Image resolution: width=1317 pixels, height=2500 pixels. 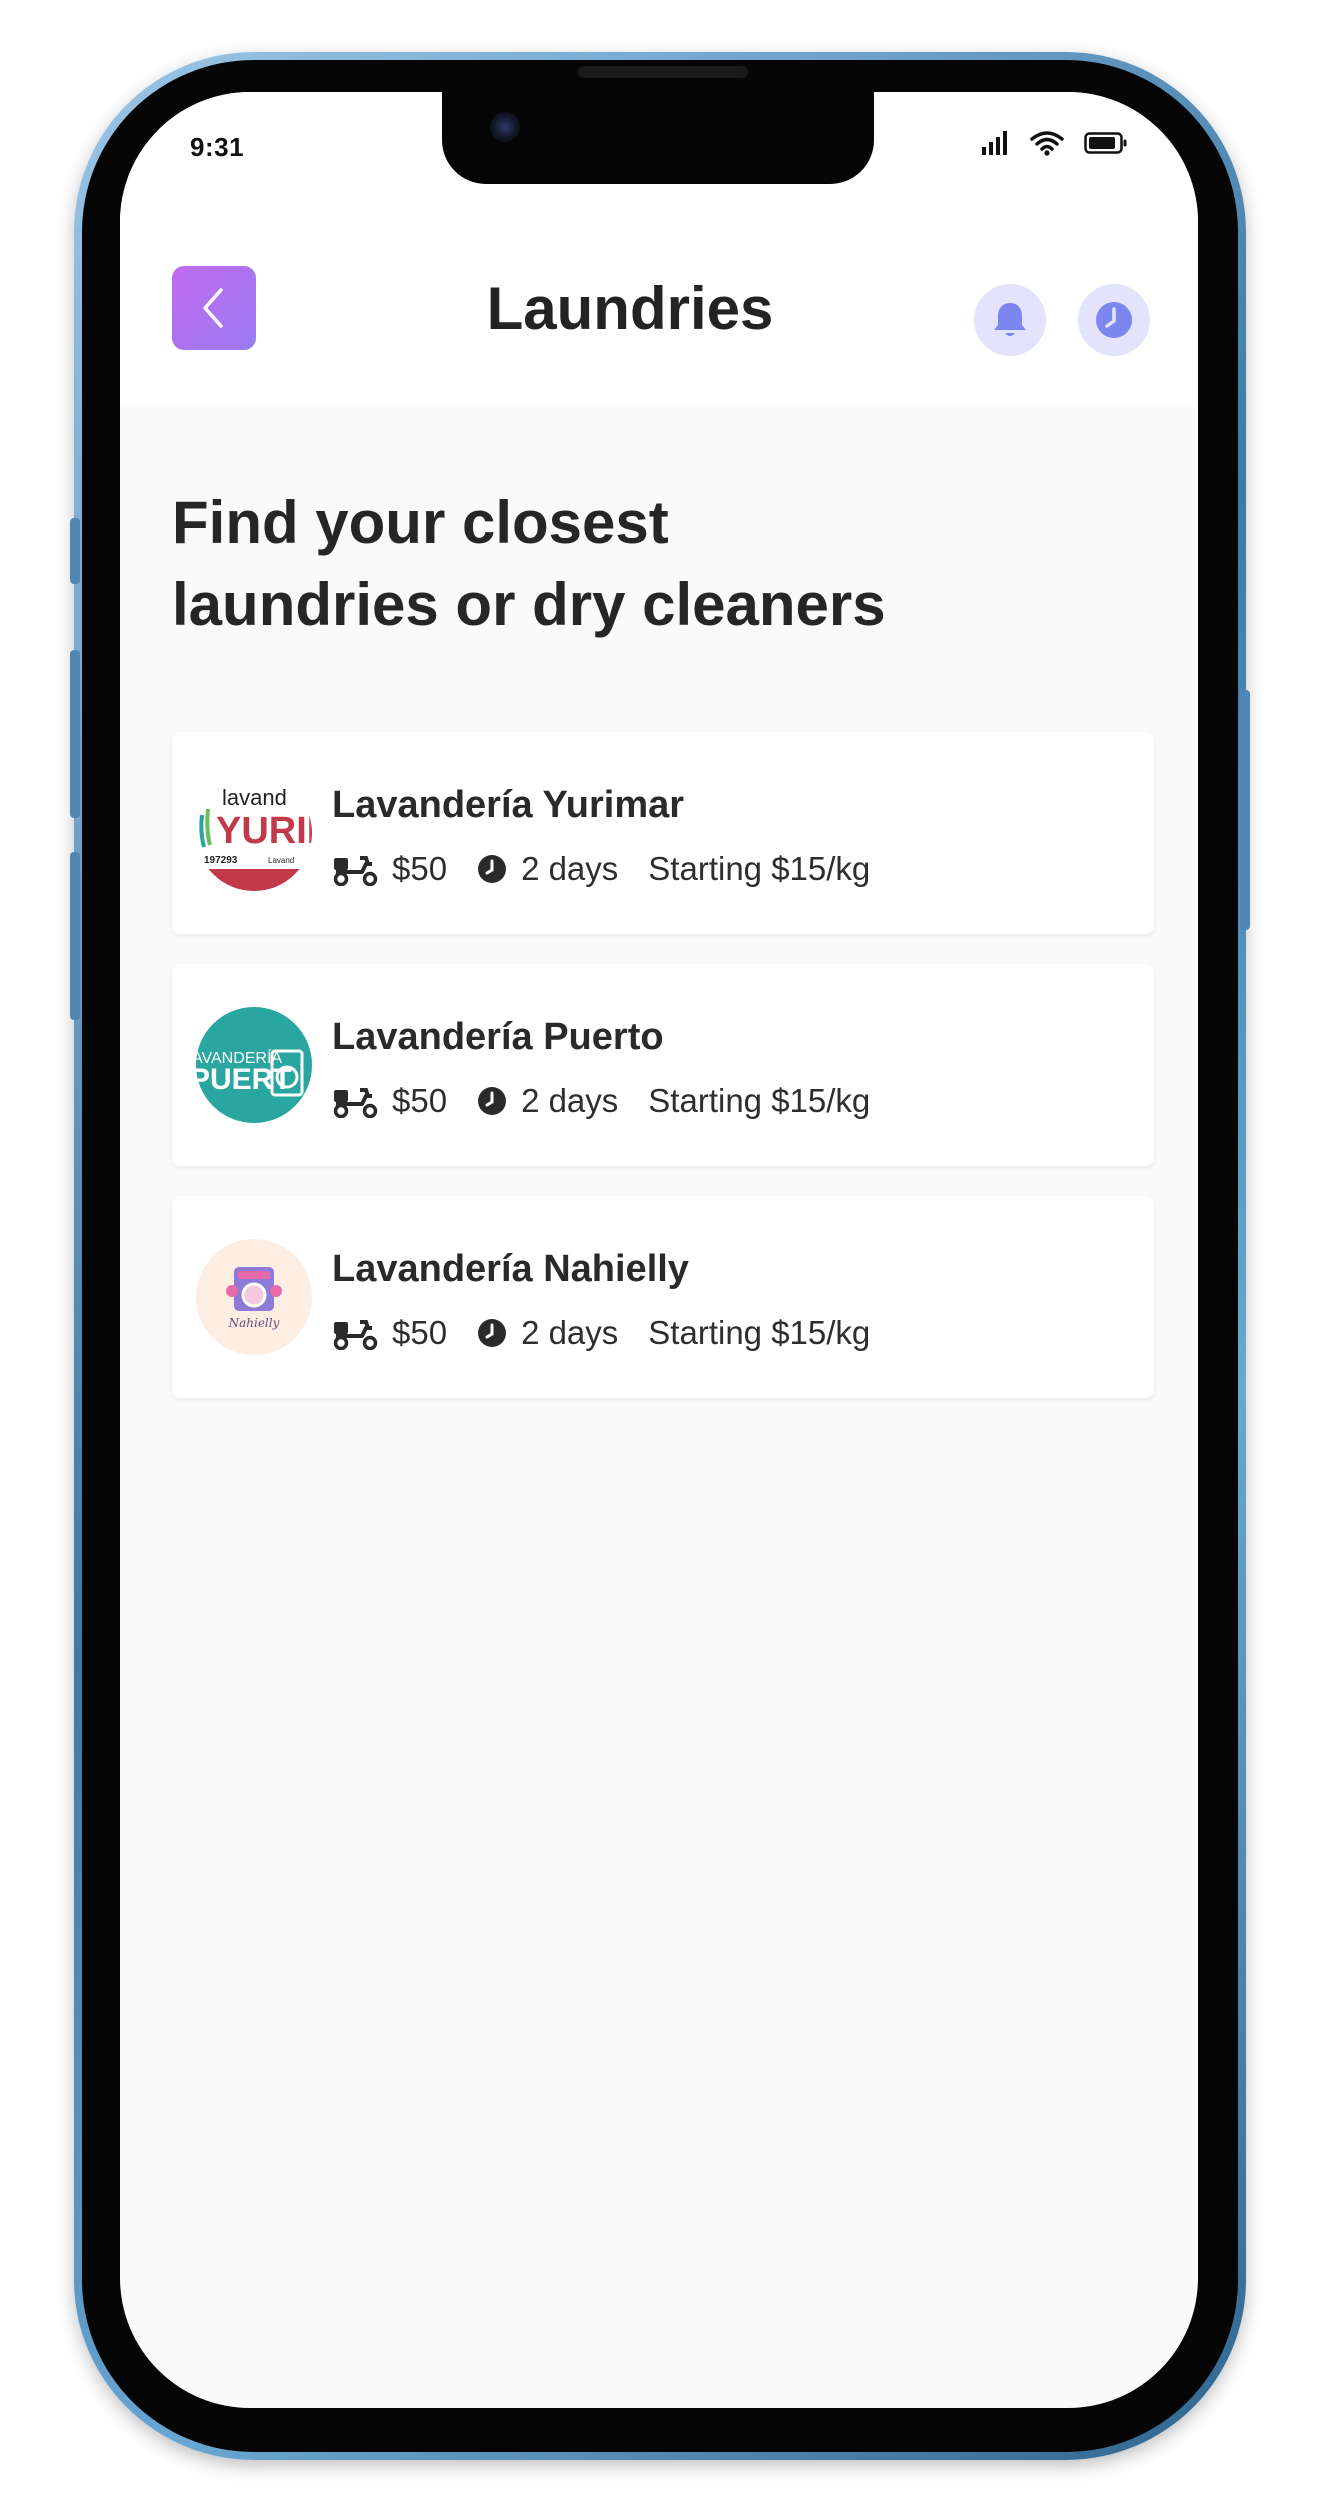 I want to click on headline-line-2: laundries or dry cleaners, so click(x=529, y=604).